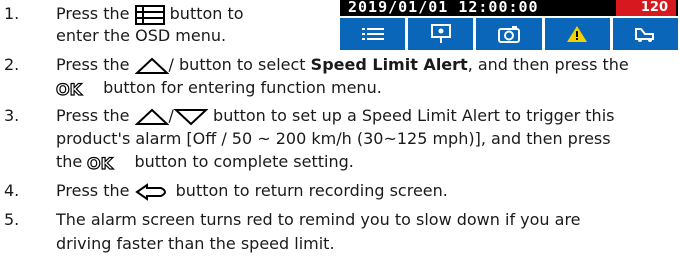 Image resolution: width=680 pixels, height=262 pixels. I want to click on step-number: 1., so click(12, 13).